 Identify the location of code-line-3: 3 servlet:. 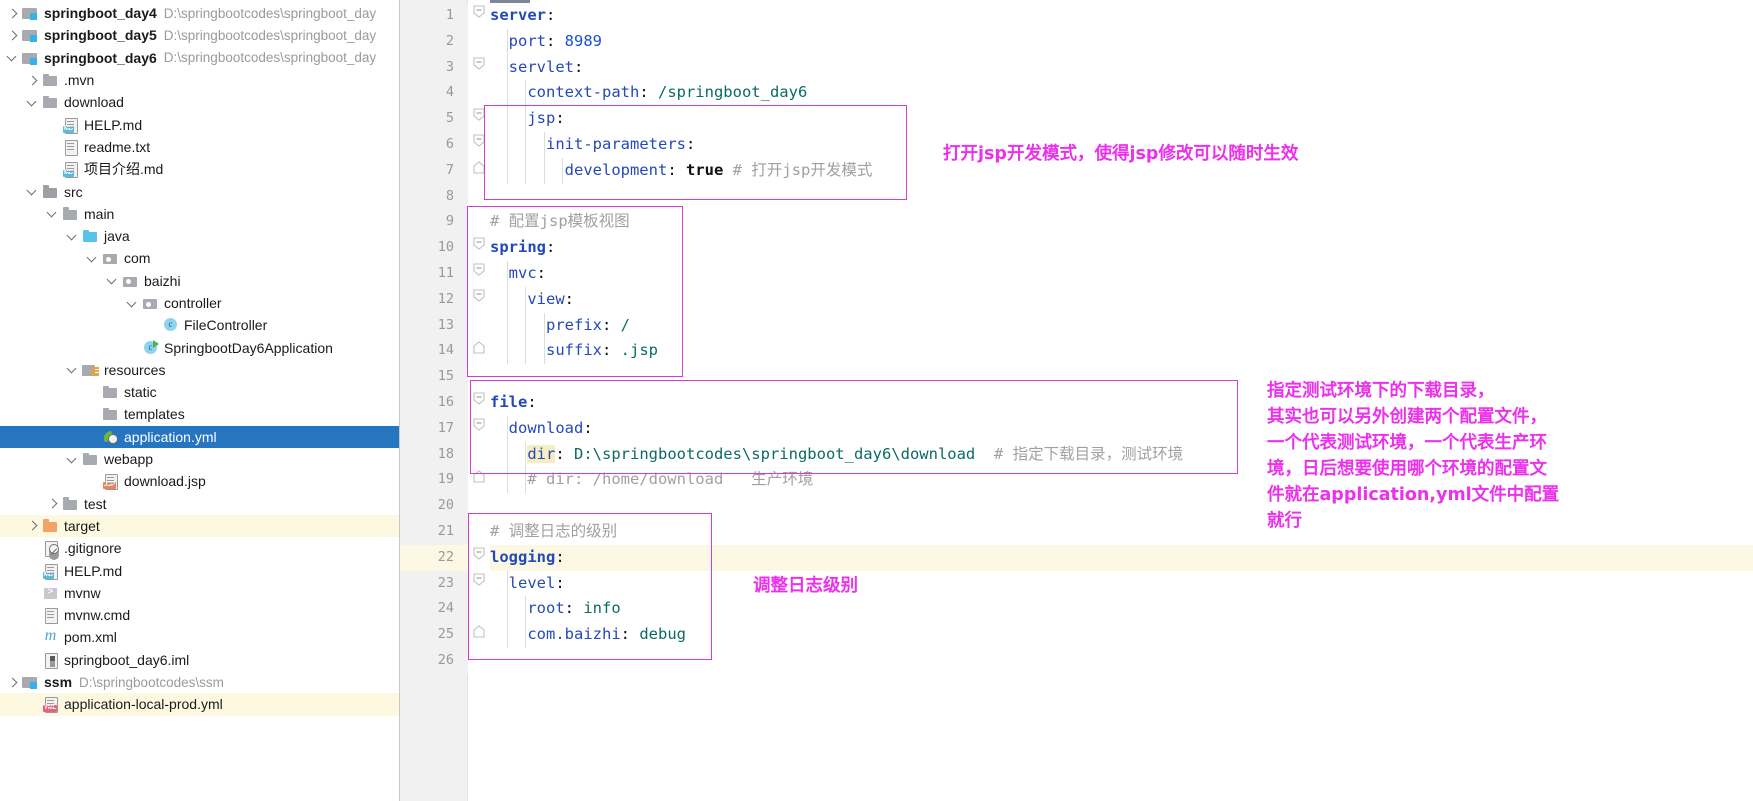
(1076, 67).